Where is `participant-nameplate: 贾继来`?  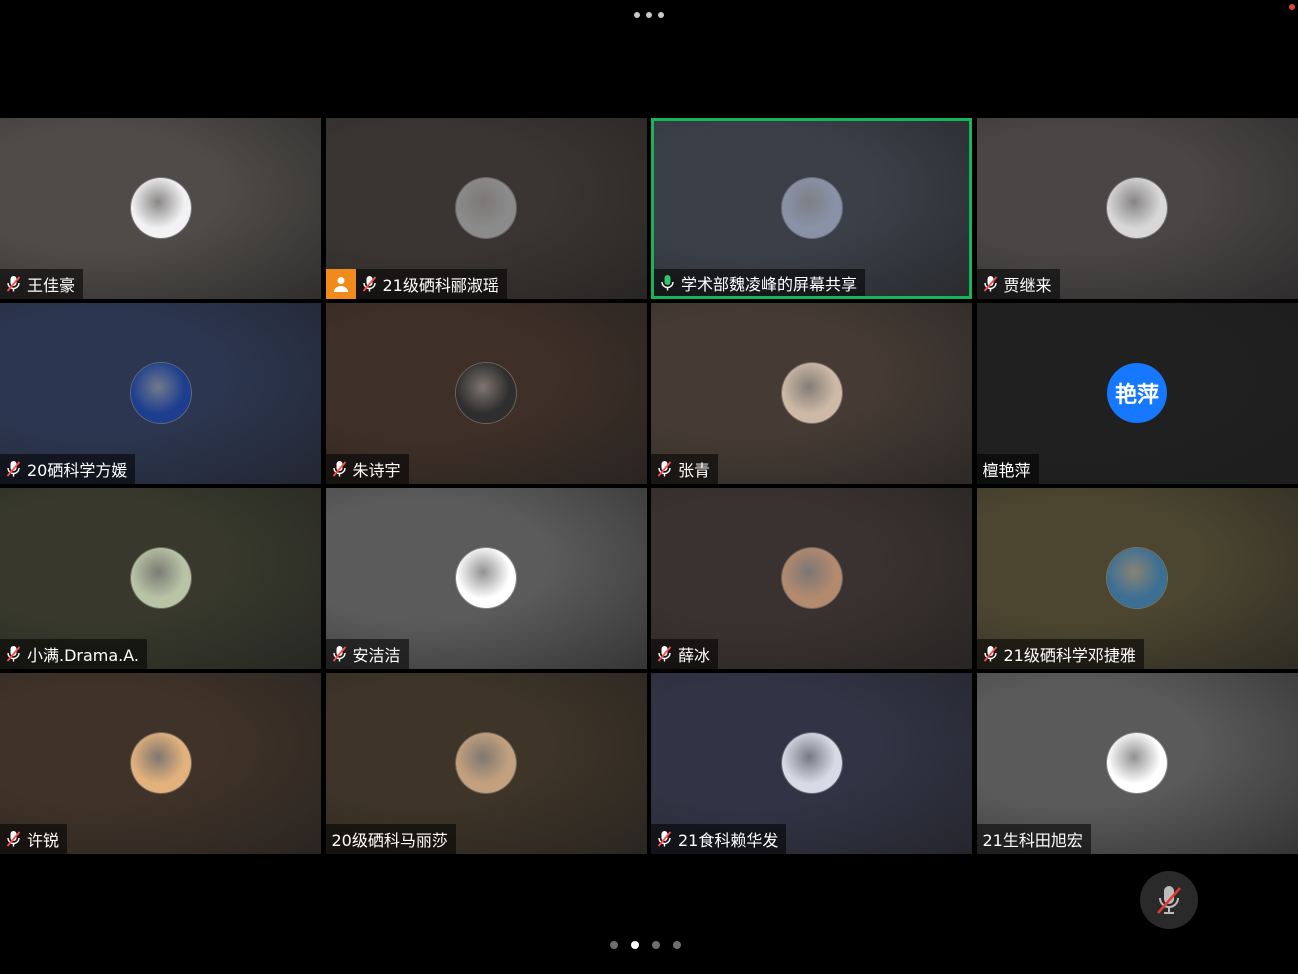 participant-nameplate: 贾继来 is located at coordinates (1018, 284).